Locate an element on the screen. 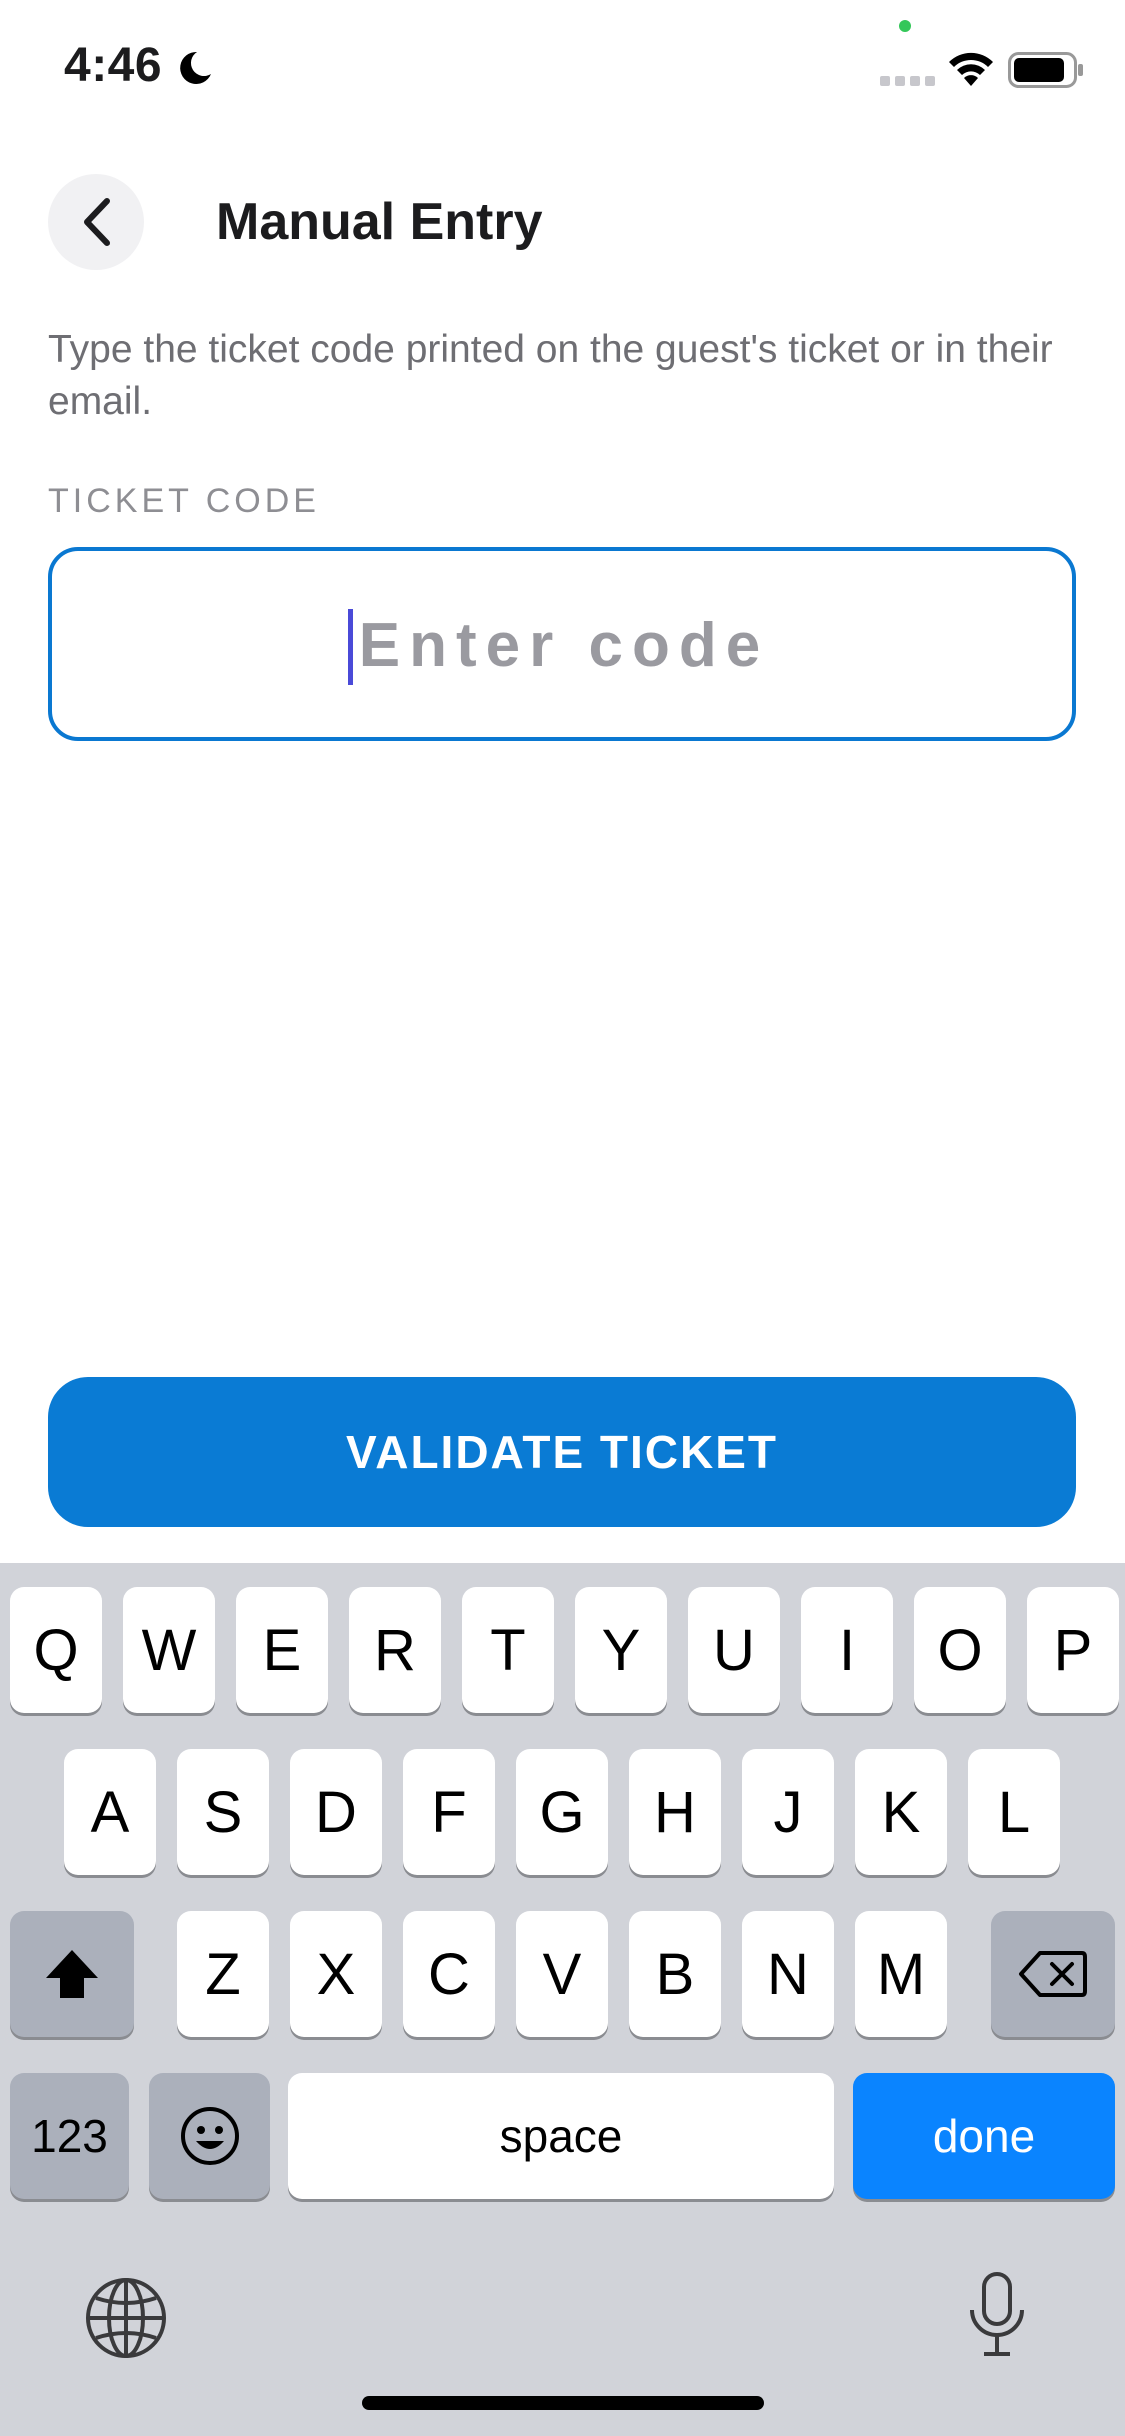 The image size is (1125, 2436). space-key: space is located at coordinates (561, 2136).